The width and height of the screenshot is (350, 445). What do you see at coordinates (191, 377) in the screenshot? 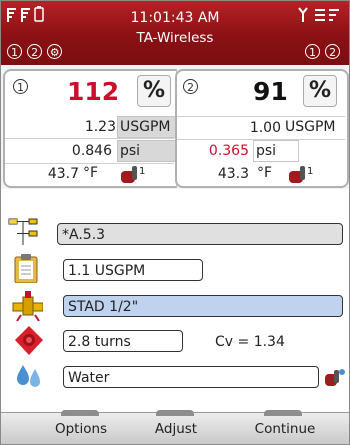
I see `medium-field: Water` at bounding box center [191, 377].